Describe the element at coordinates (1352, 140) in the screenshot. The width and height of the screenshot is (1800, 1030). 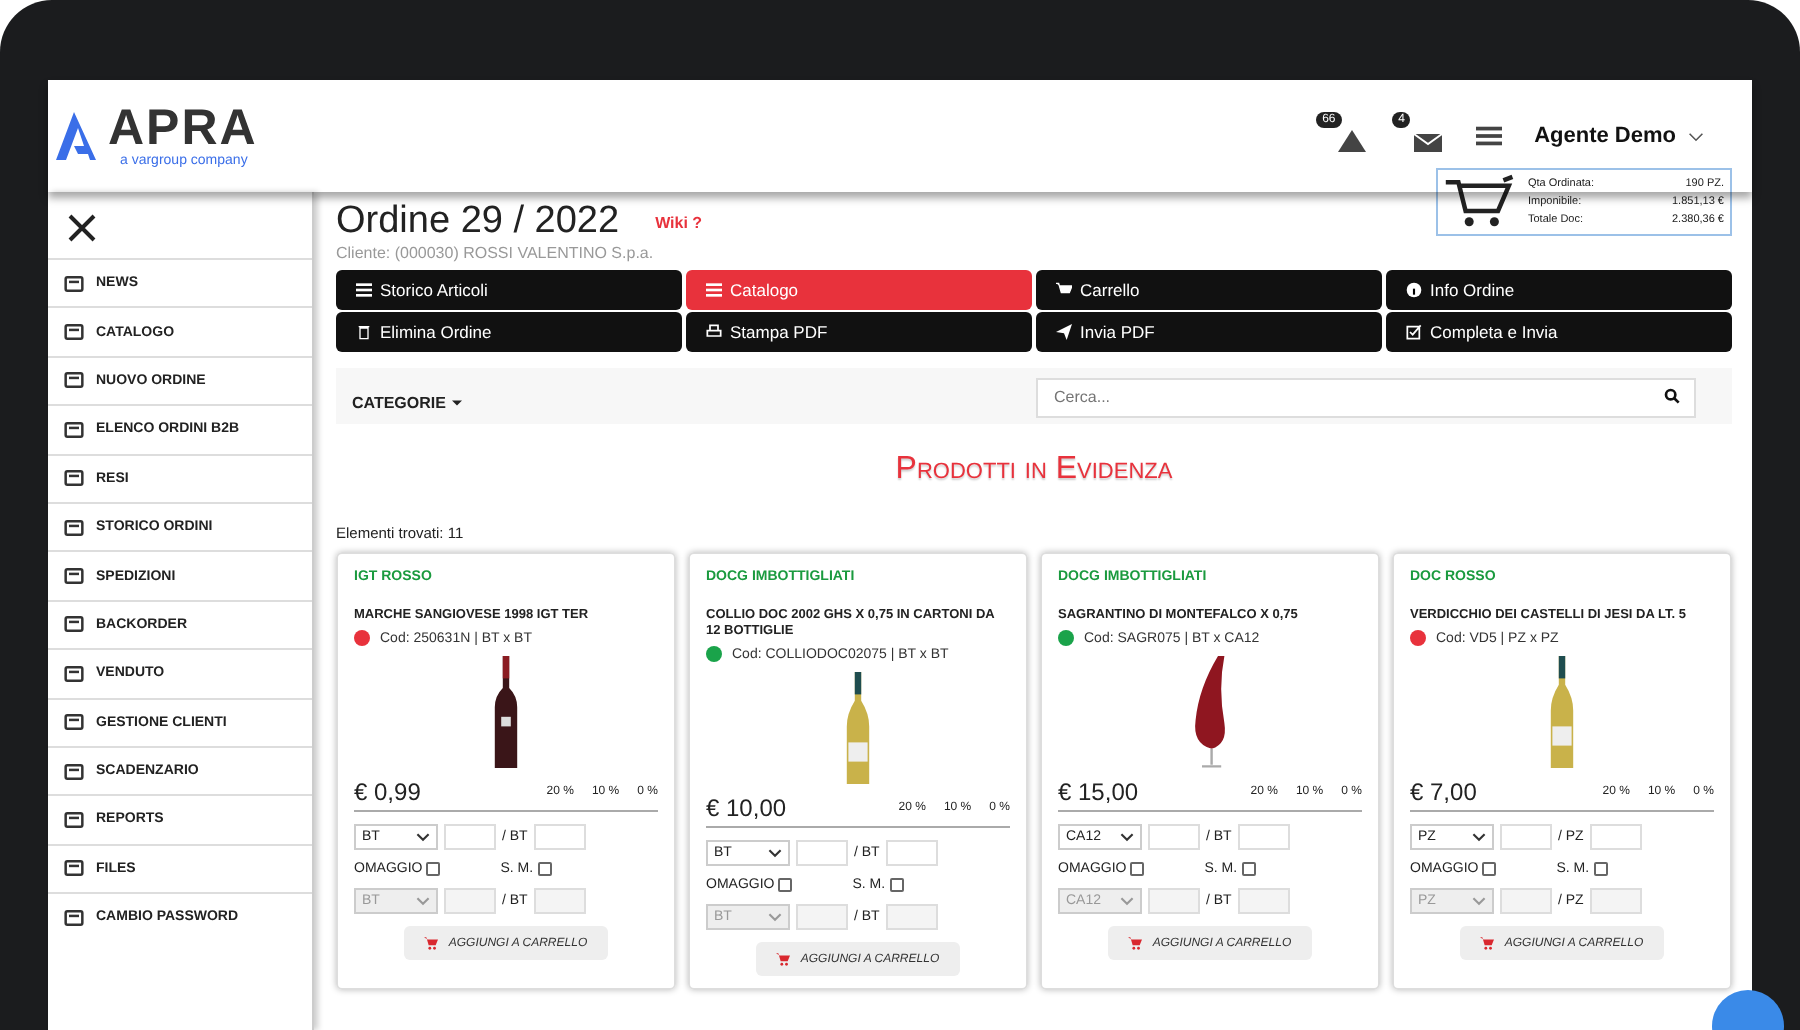
I see `warning-icon` at that location.